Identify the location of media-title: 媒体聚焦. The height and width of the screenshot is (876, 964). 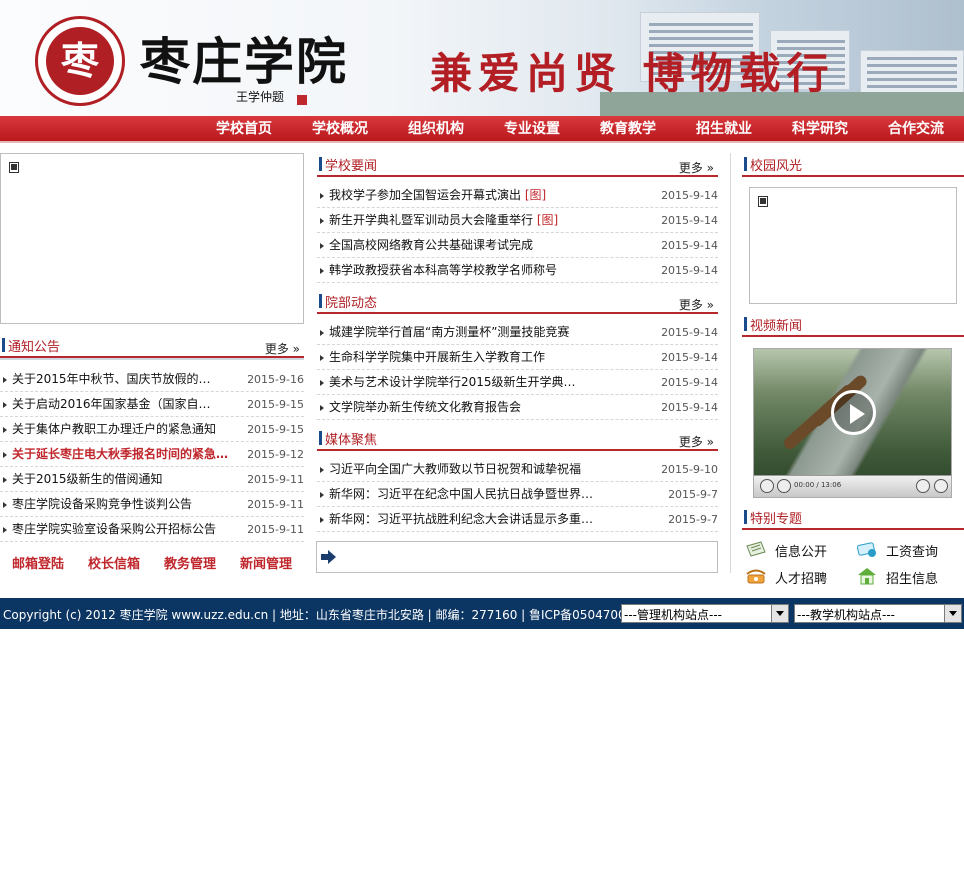
(351, 440).